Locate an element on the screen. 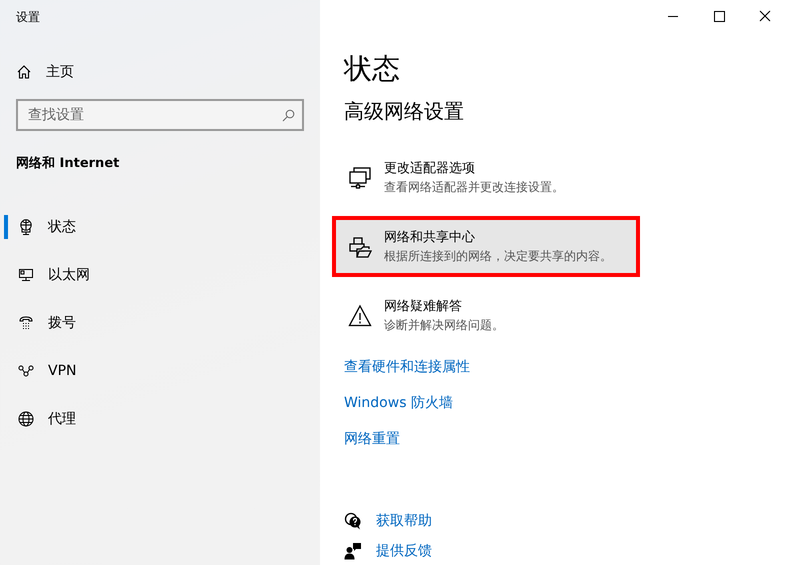 The image size is (788, 565). settings-link: 网络重置 is located at coordinates (372, 439).